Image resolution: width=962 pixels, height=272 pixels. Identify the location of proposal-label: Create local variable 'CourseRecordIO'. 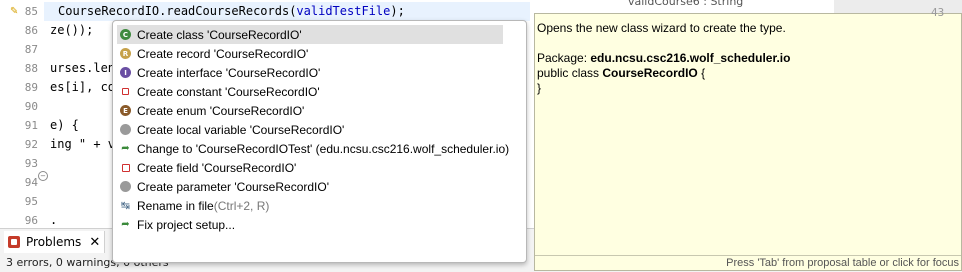
(241, 129).